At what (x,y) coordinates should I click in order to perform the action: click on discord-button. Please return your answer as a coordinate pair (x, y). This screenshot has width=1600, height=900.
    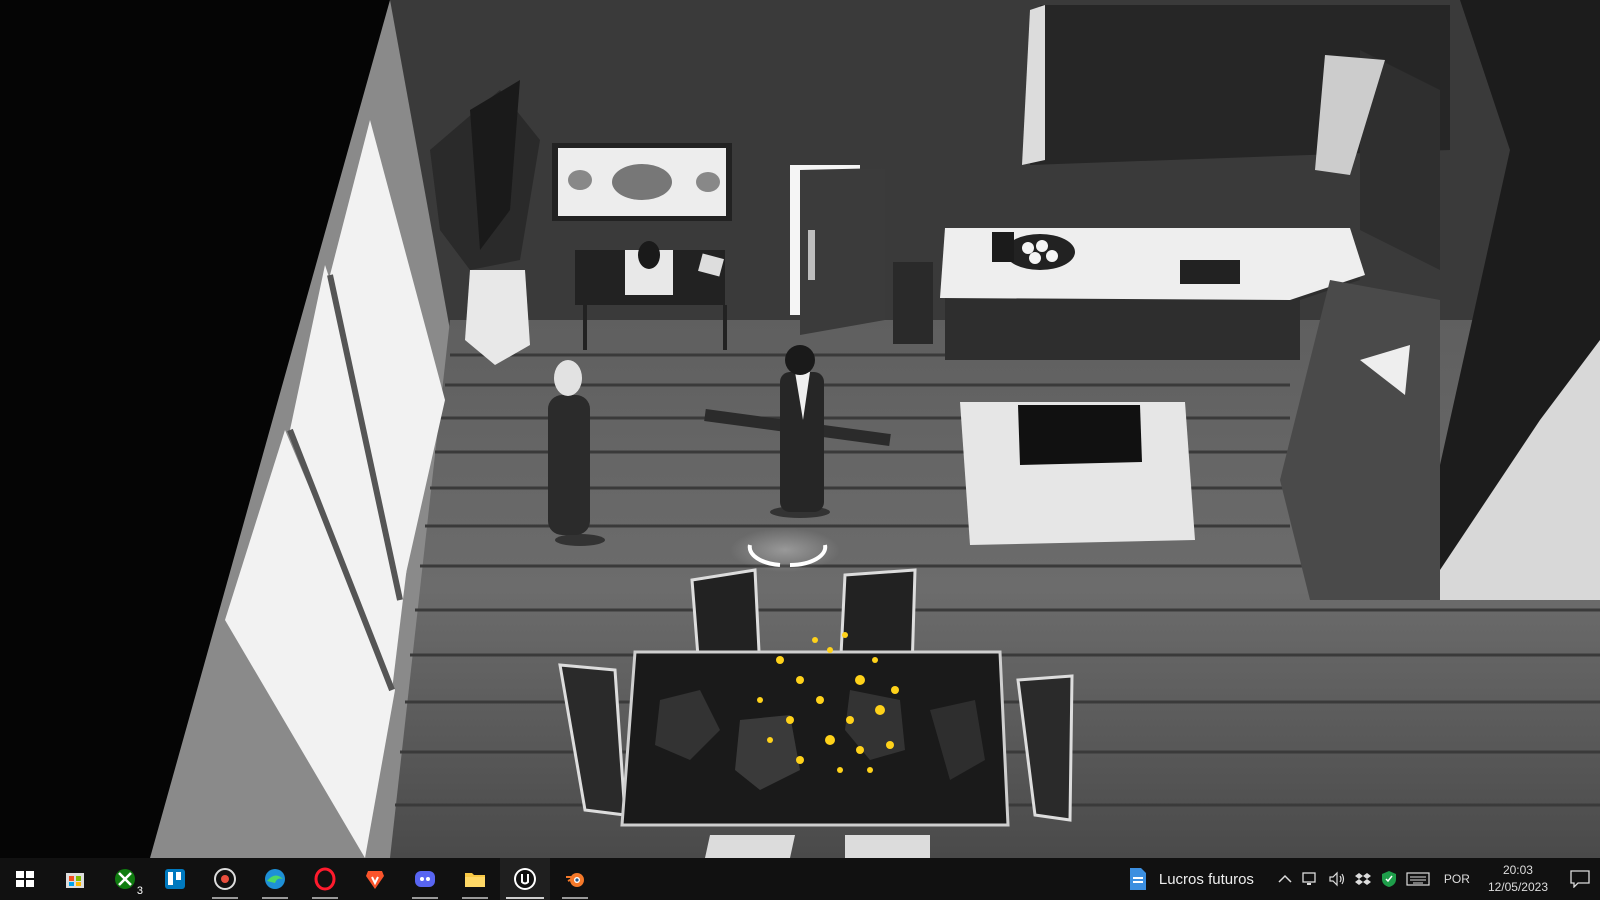
    Looking at the image, I should click on (425, 879).